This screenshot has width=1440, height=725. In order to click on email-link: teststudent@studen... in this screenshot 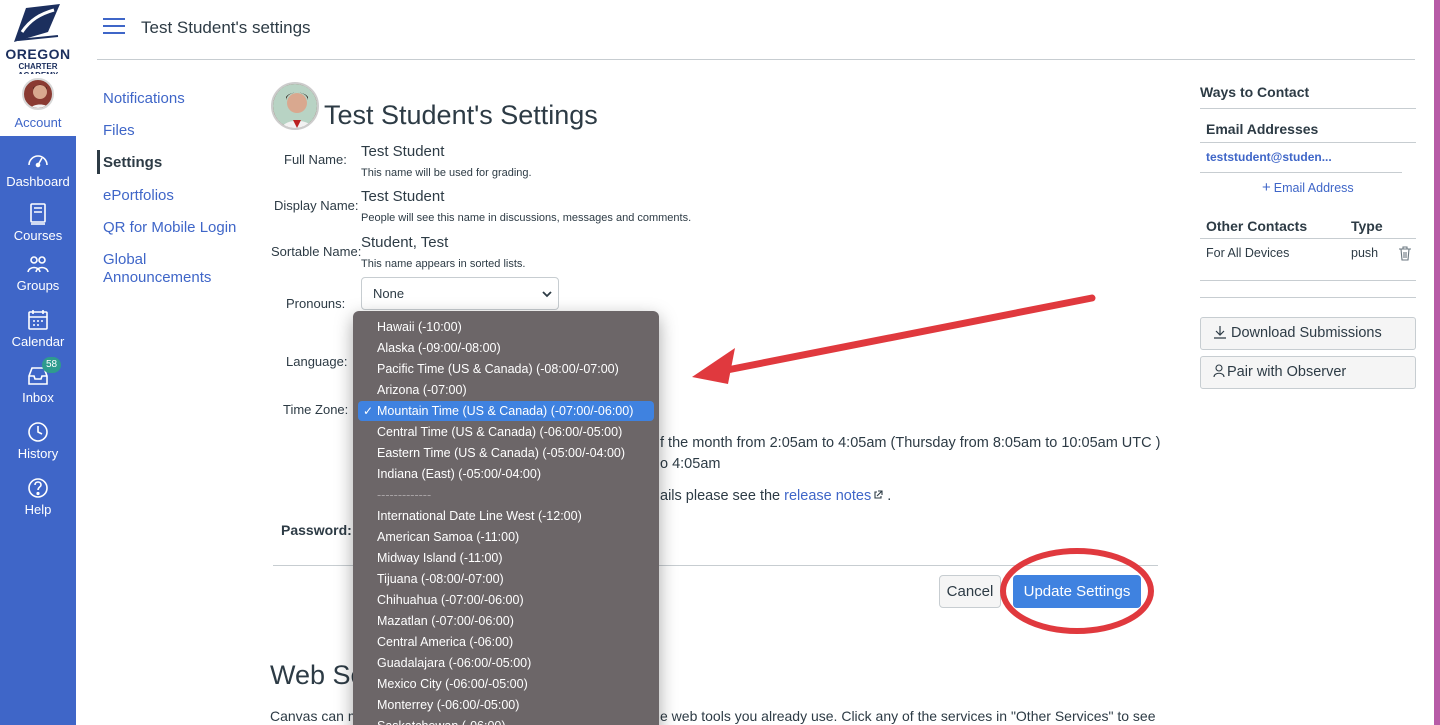, I will do `click(1269, 157)`.